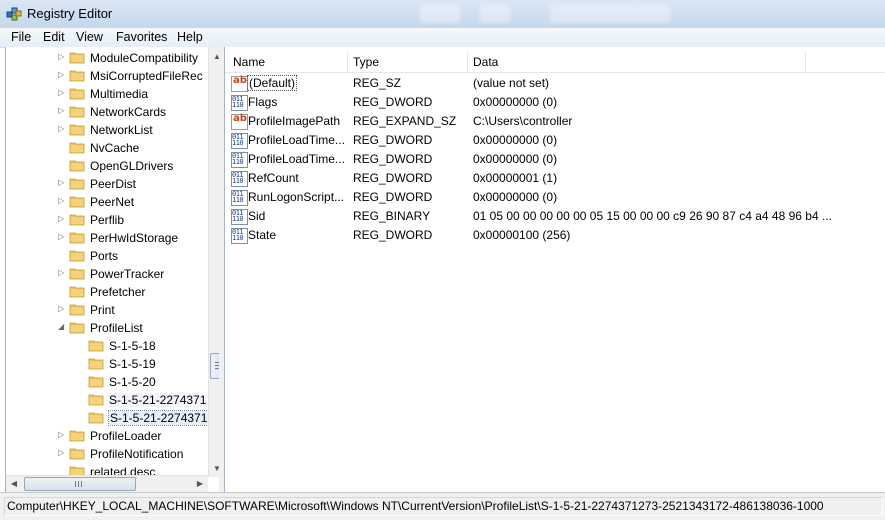 This screenshot has width=885, height=520. What do you see at coordinates (393, 159) in the screenshot?
I see `value-type: REG_DWORD` at bounding box center [393, 159].